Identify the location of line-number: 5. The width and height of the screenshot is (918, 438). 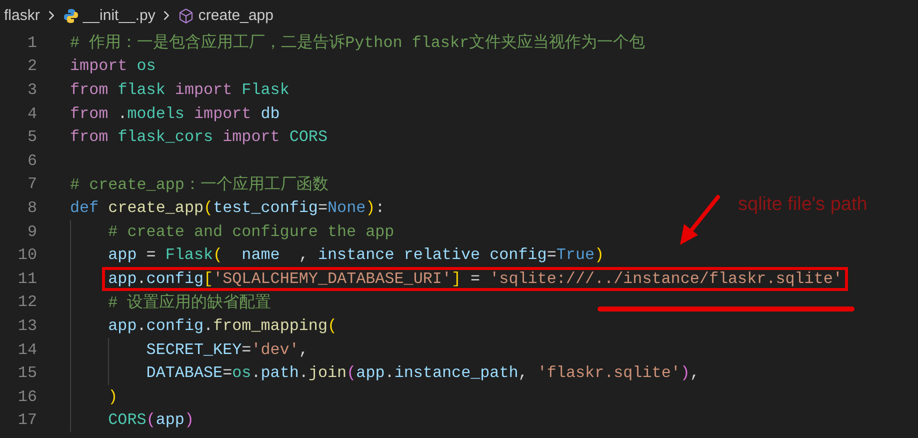
(31, 137).